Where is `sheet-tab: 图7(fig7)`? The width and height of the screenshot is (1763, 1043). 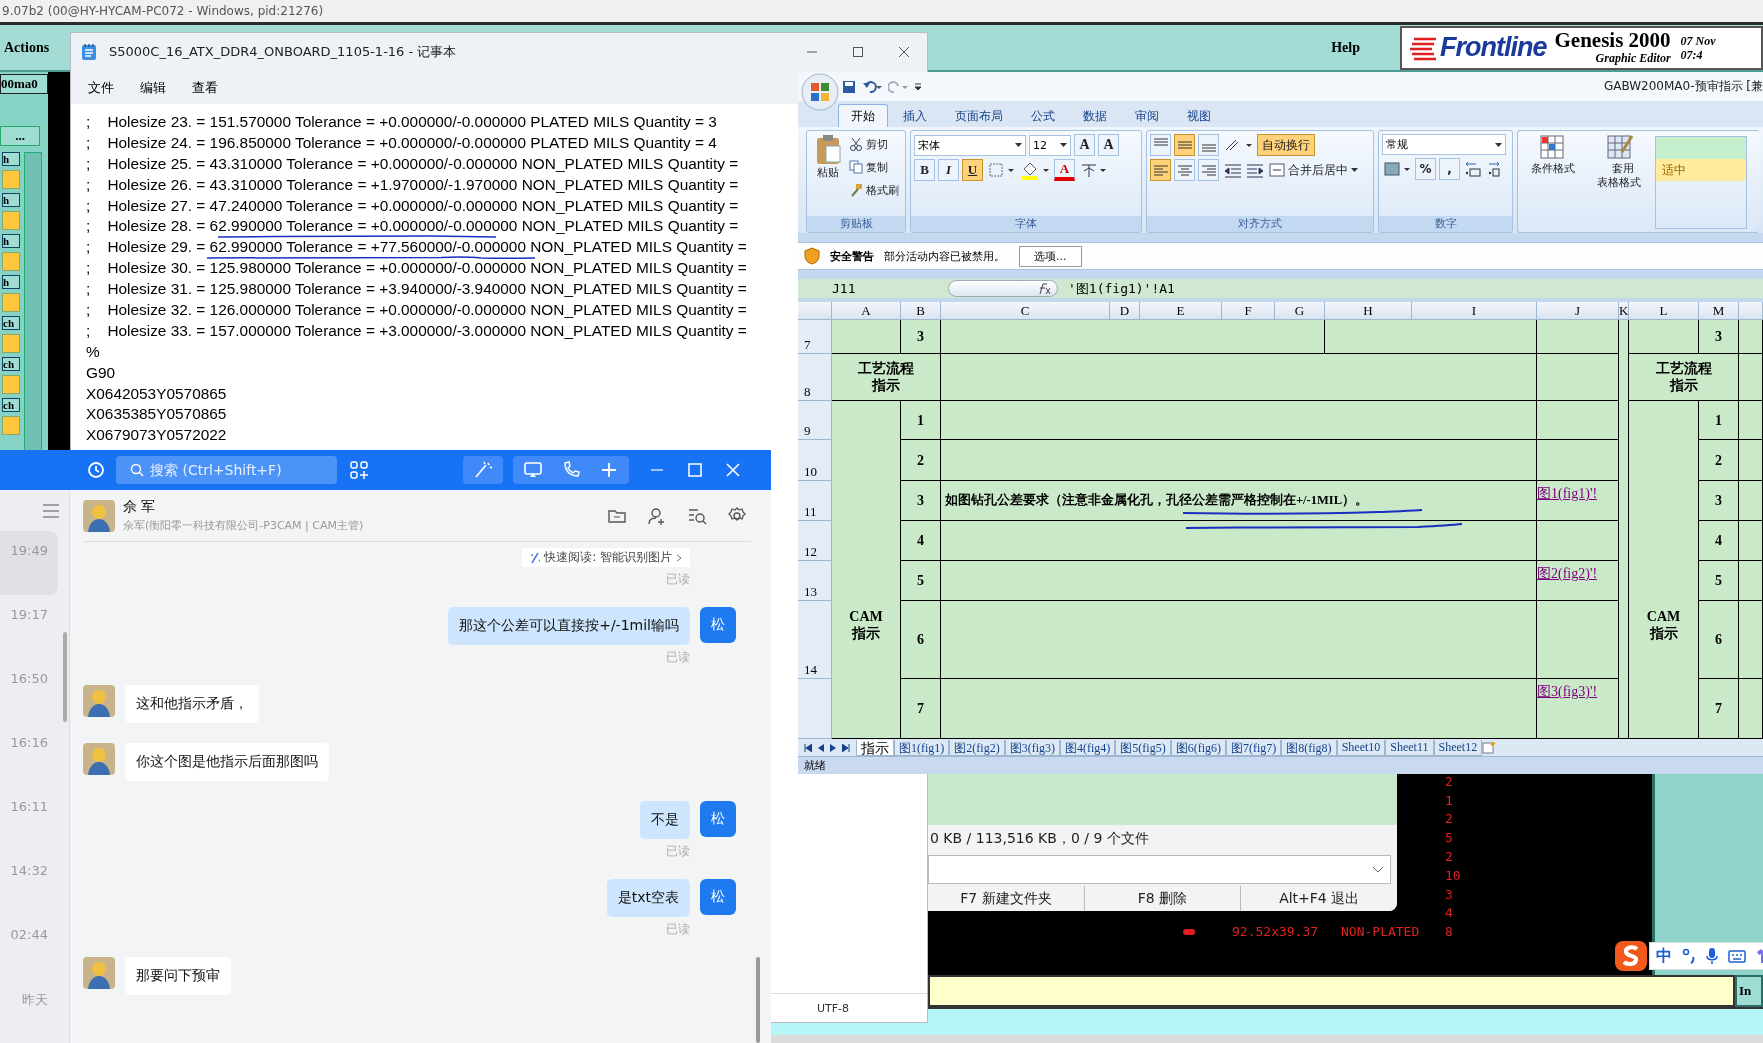 sheet-tab: 图7(fig7) is located at coordinates (1253, 747).